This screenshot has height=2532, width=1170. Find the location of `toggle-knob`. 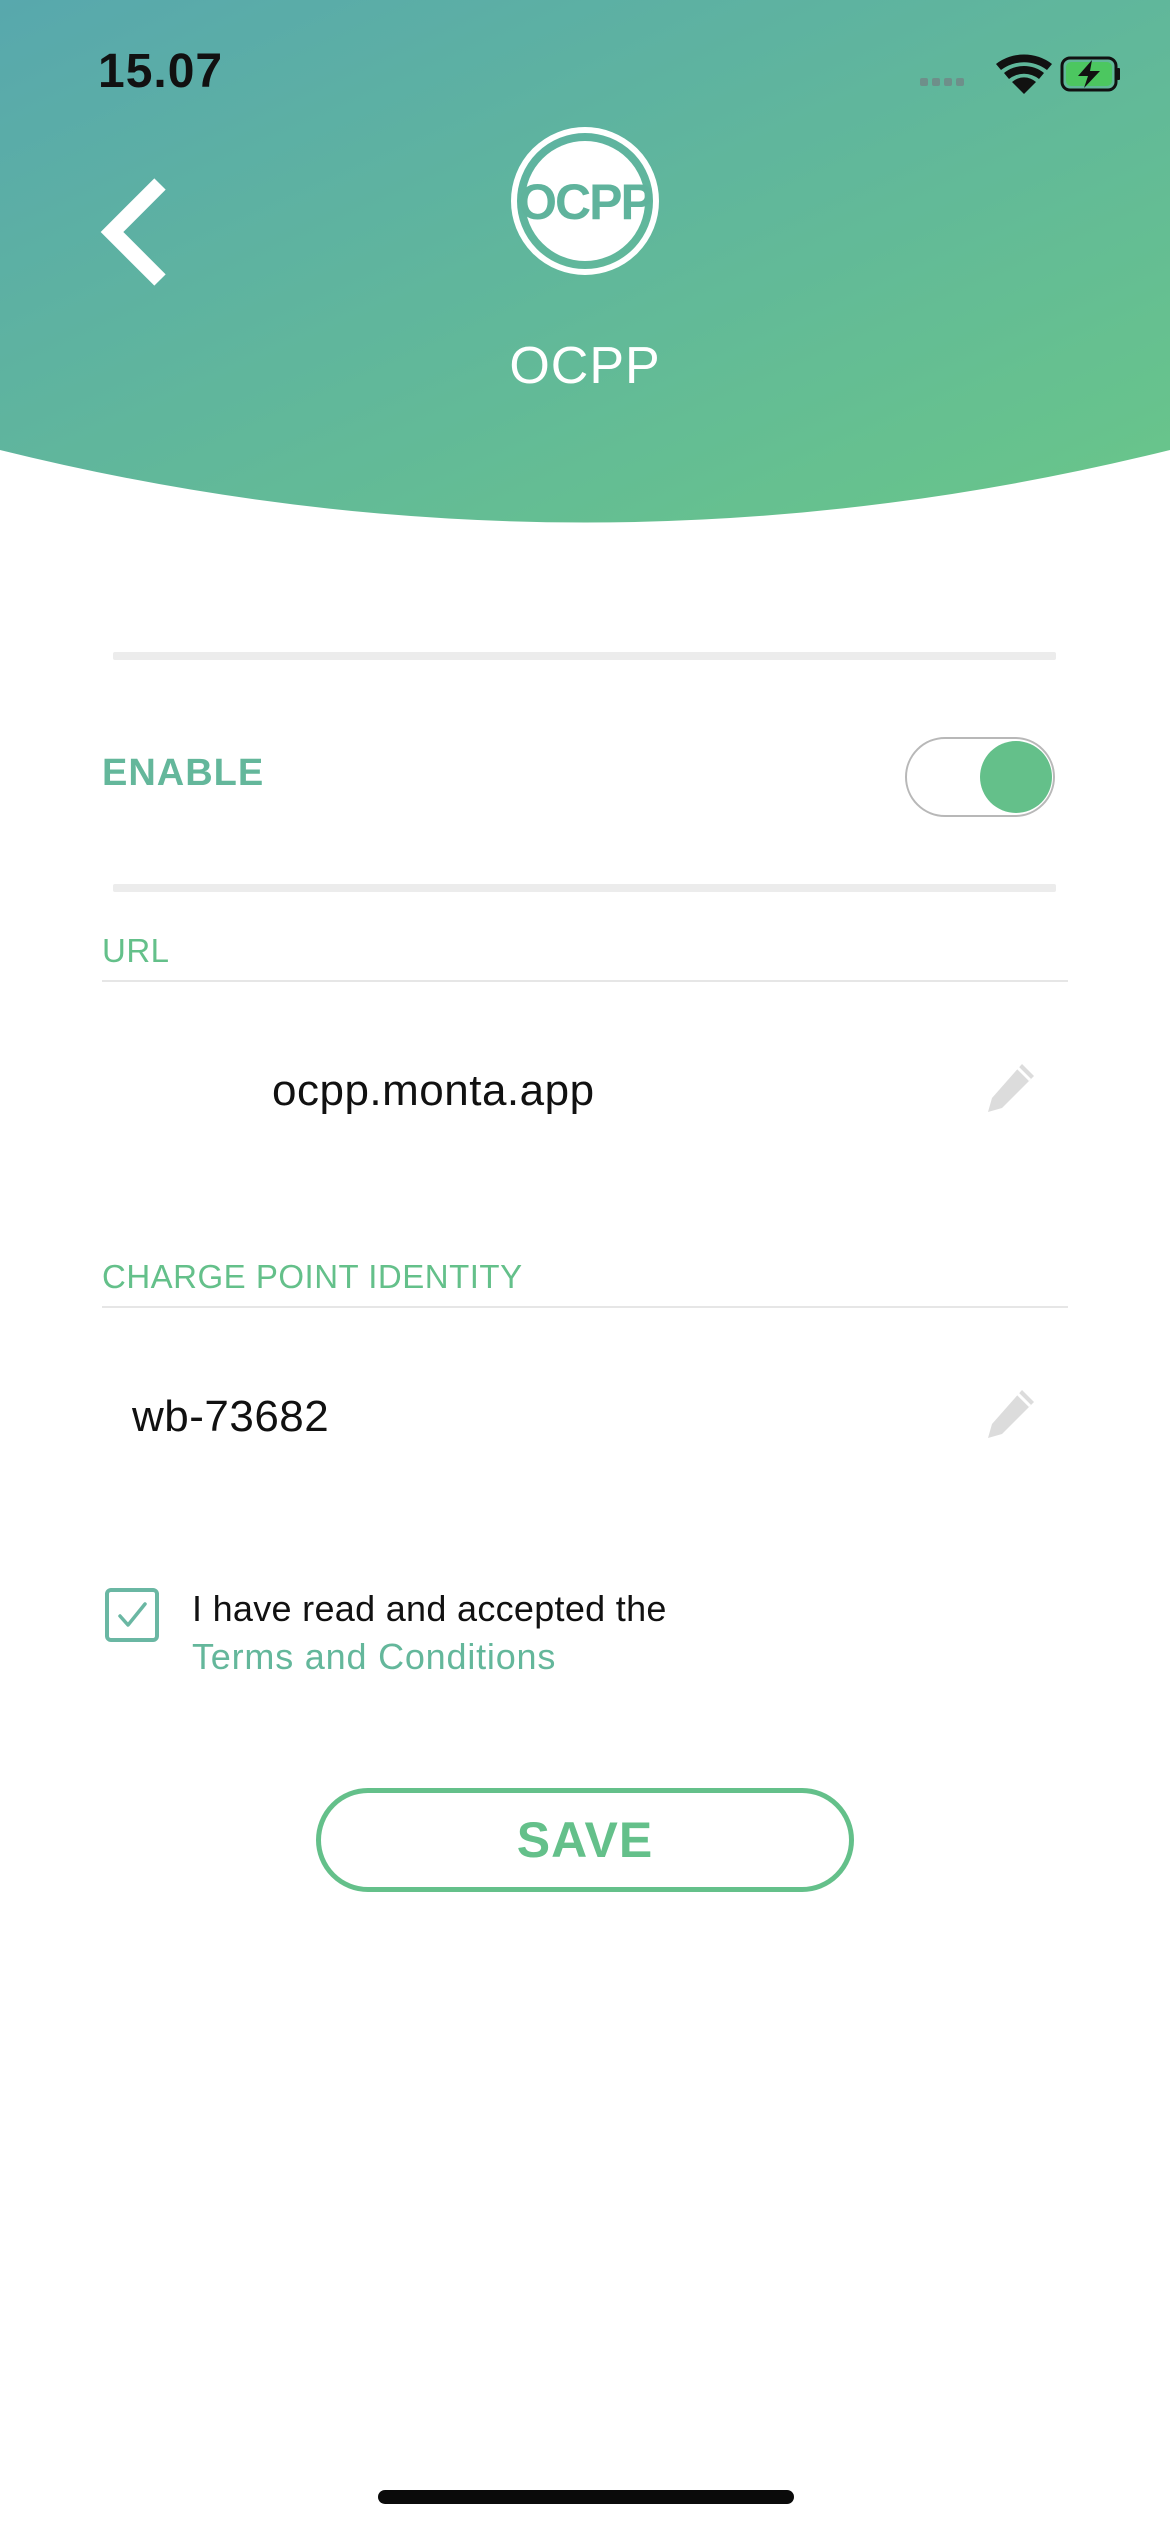

toggle-knob is located at coordinates (1016, 777).